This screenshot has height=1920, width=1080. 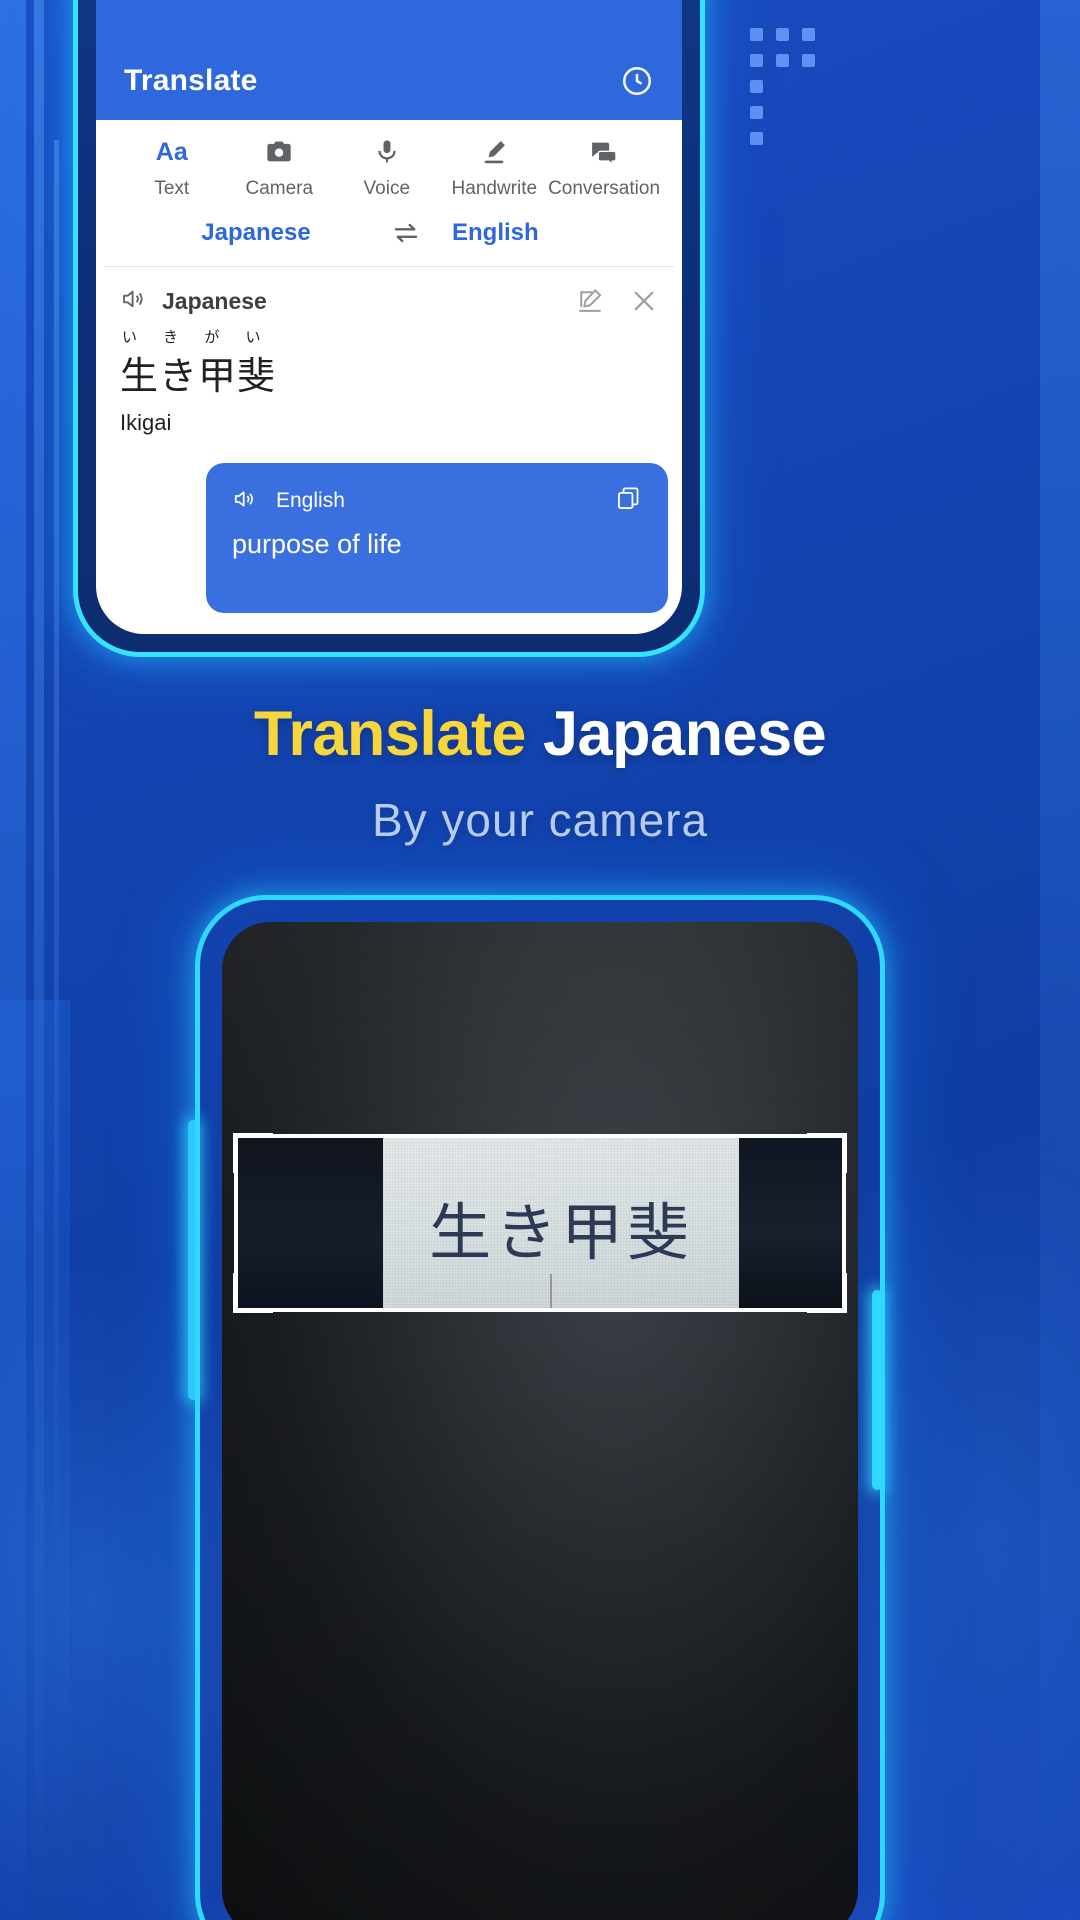 I want to click on frame-corner-bottom-left, so click(x=253, y=1293).